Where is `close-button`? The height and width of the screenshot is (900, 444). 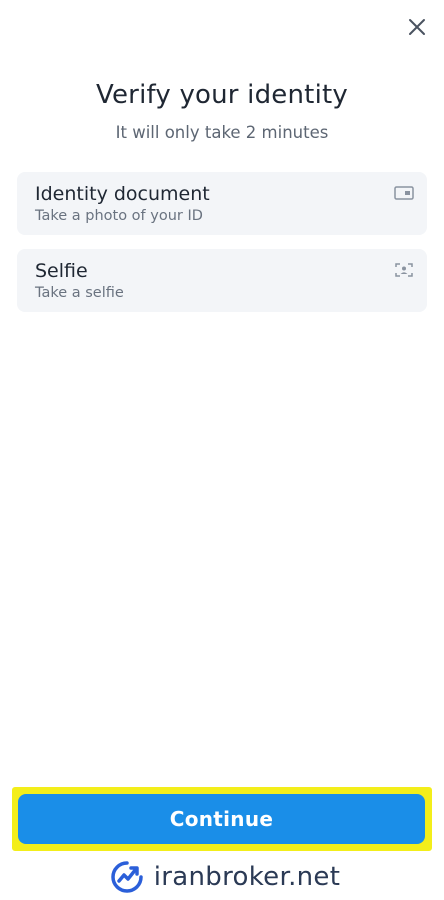
close-button is located at coordinates (417, 27).